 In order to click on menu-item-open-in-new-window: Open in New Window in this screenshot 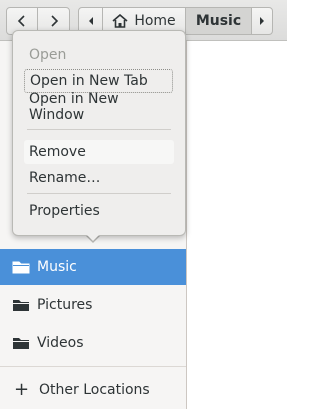, I will do `click(99, 107)`.